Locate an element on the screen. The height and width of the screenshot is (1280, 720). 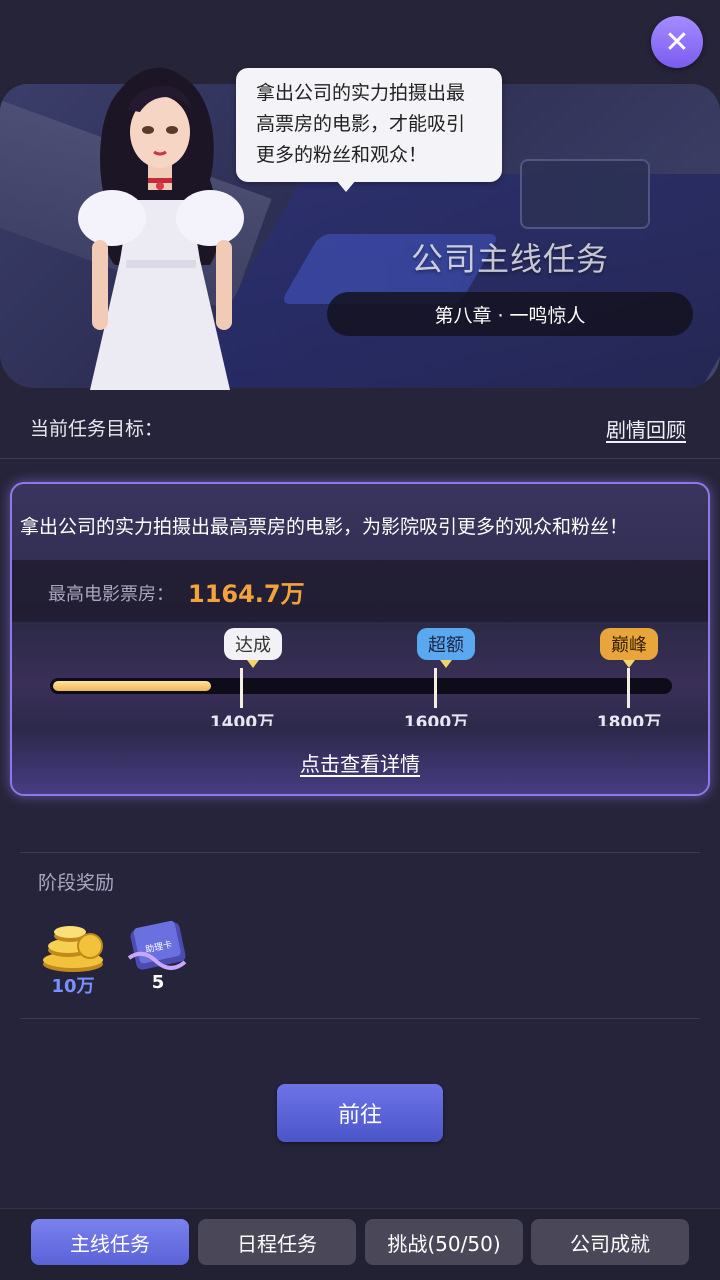
card-footer: 点击查看详情 is located at coordinates (360, 760).